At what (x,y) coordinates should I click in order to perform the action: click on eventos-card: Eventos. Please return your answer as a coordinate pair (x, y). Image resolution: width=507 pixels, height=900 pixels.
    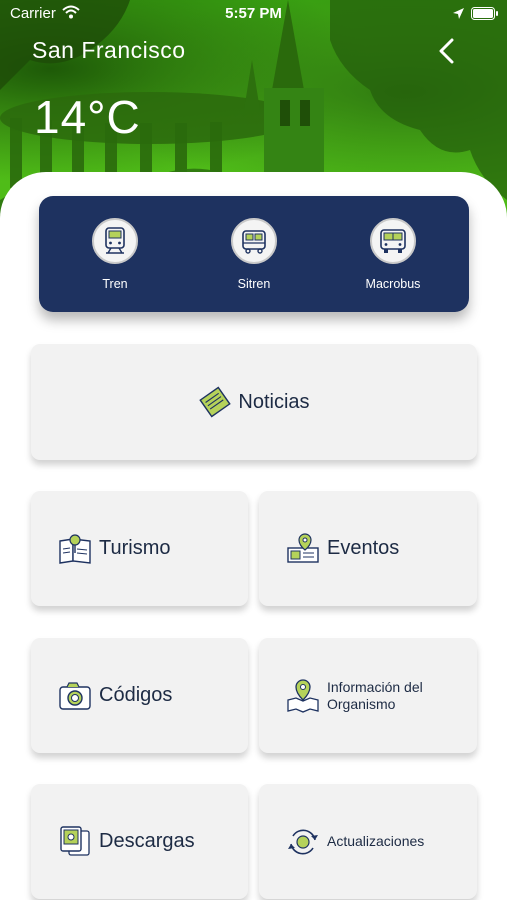
    Looking at the image, I should click on (368, 548).